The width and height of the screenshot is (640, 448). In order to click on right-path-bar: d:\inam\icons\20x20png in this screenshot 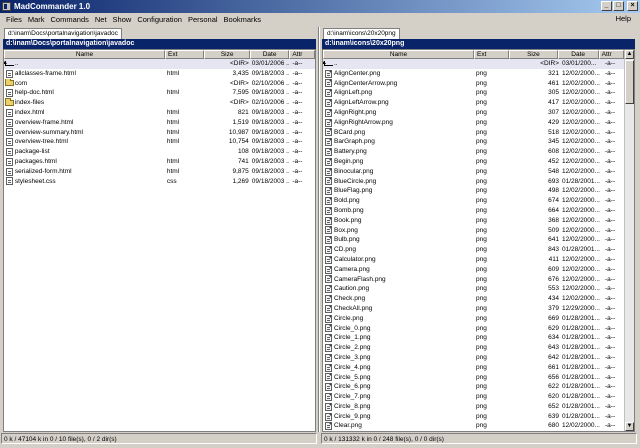, I will do `click(478, 44)`.